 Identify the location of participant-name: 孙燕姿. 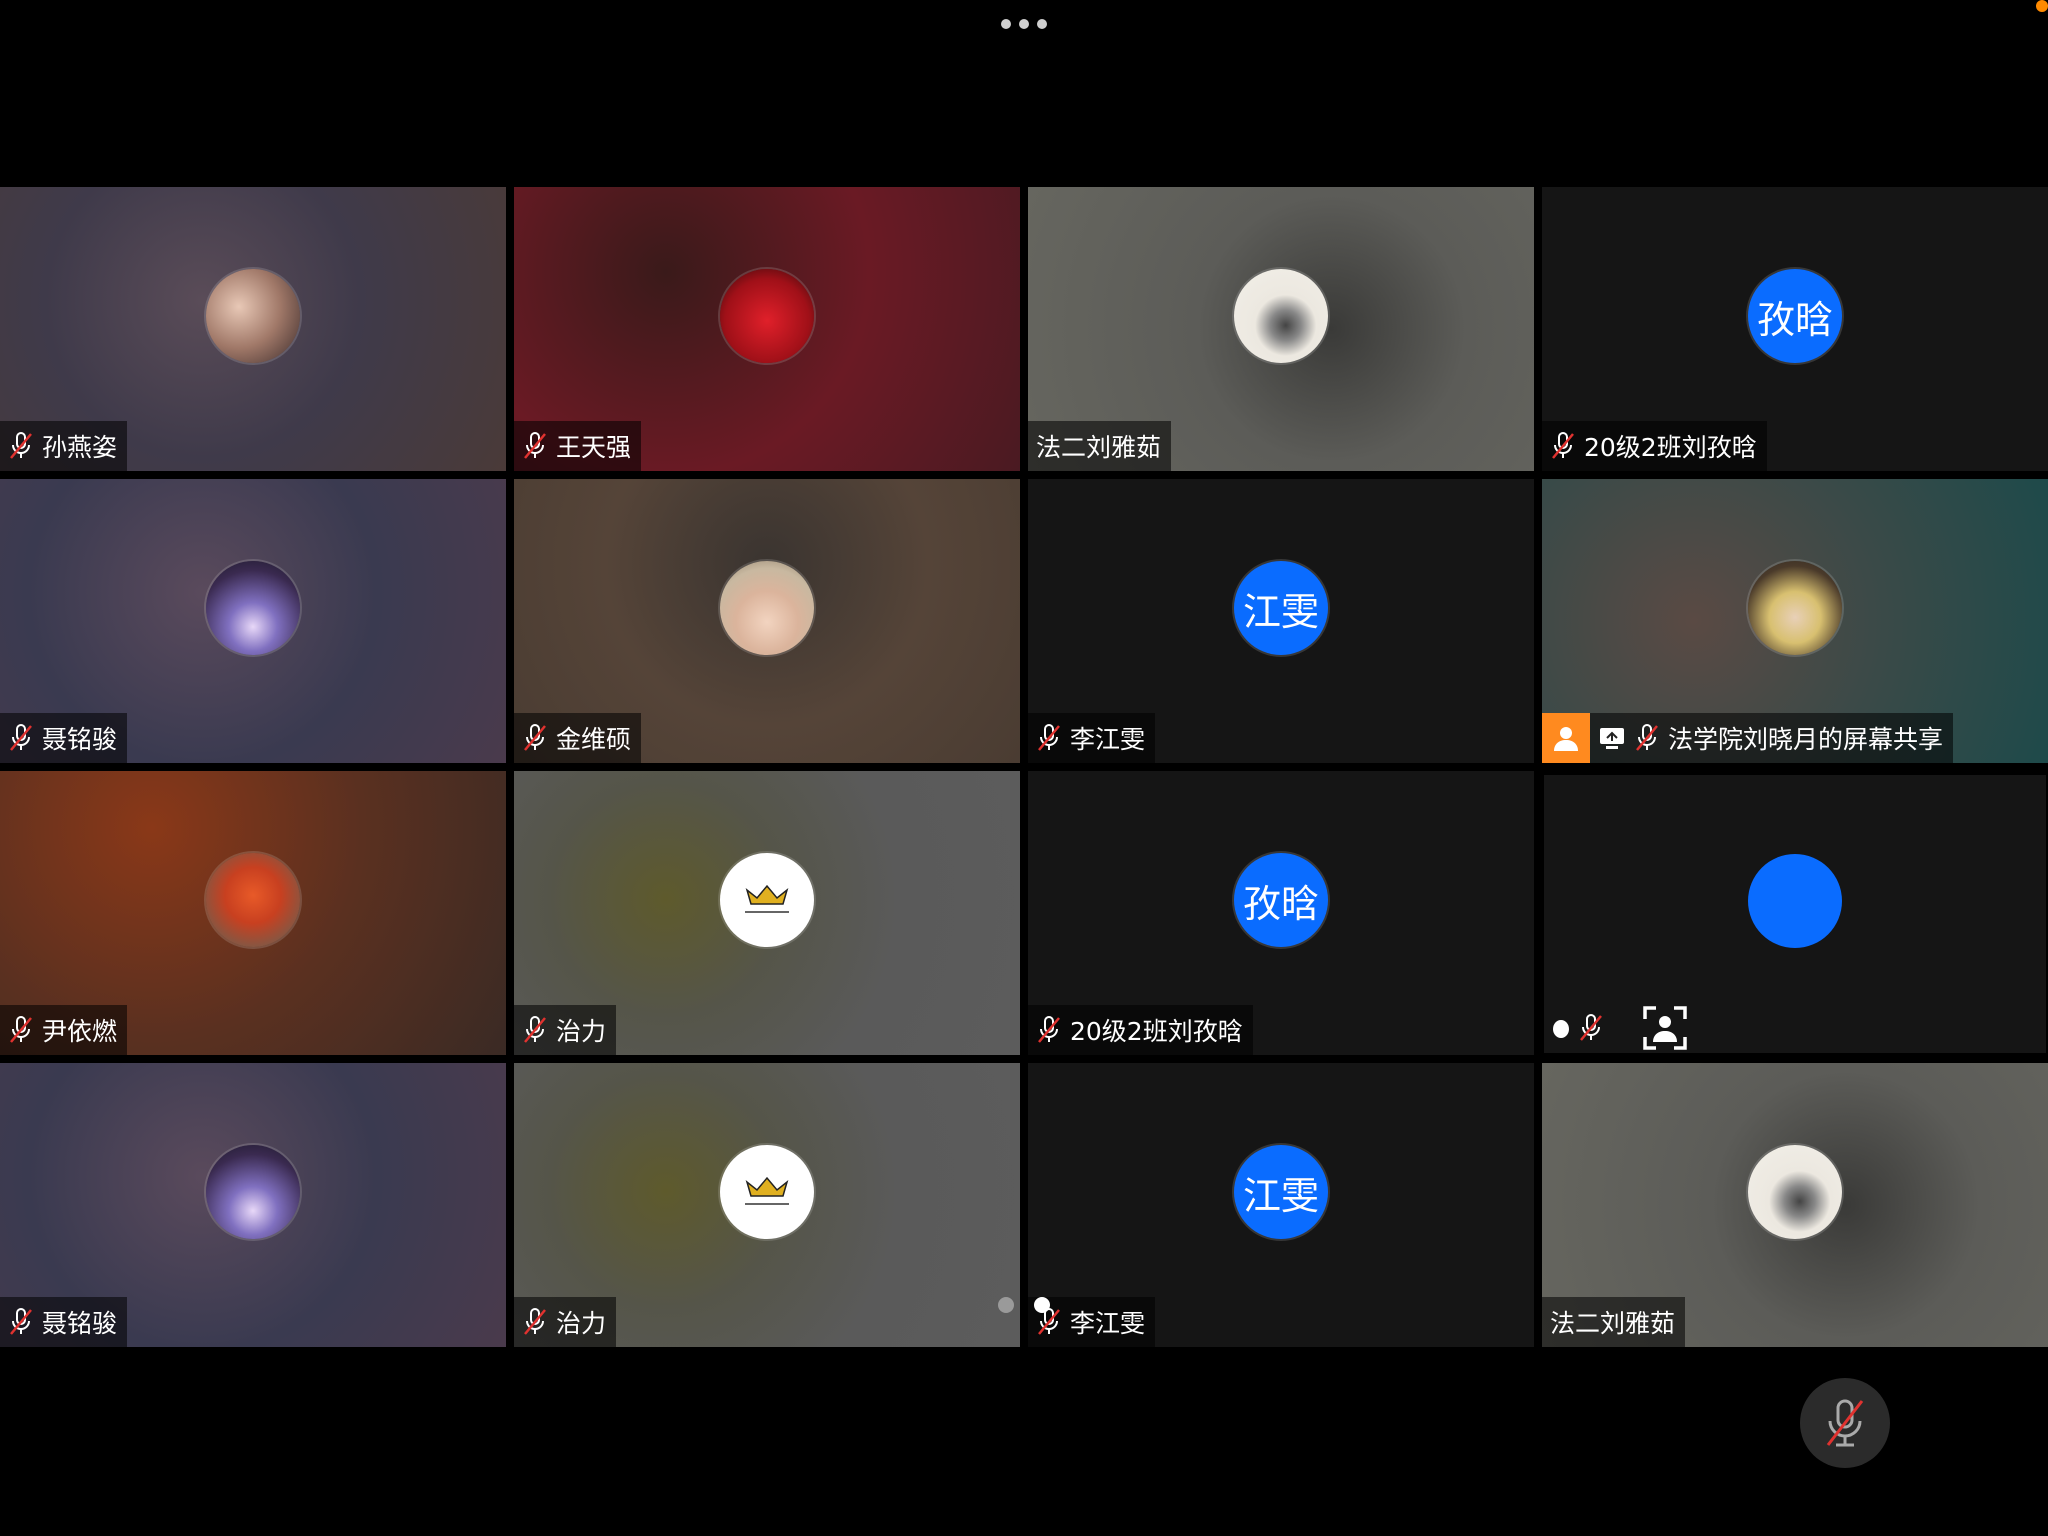
(80, 447).